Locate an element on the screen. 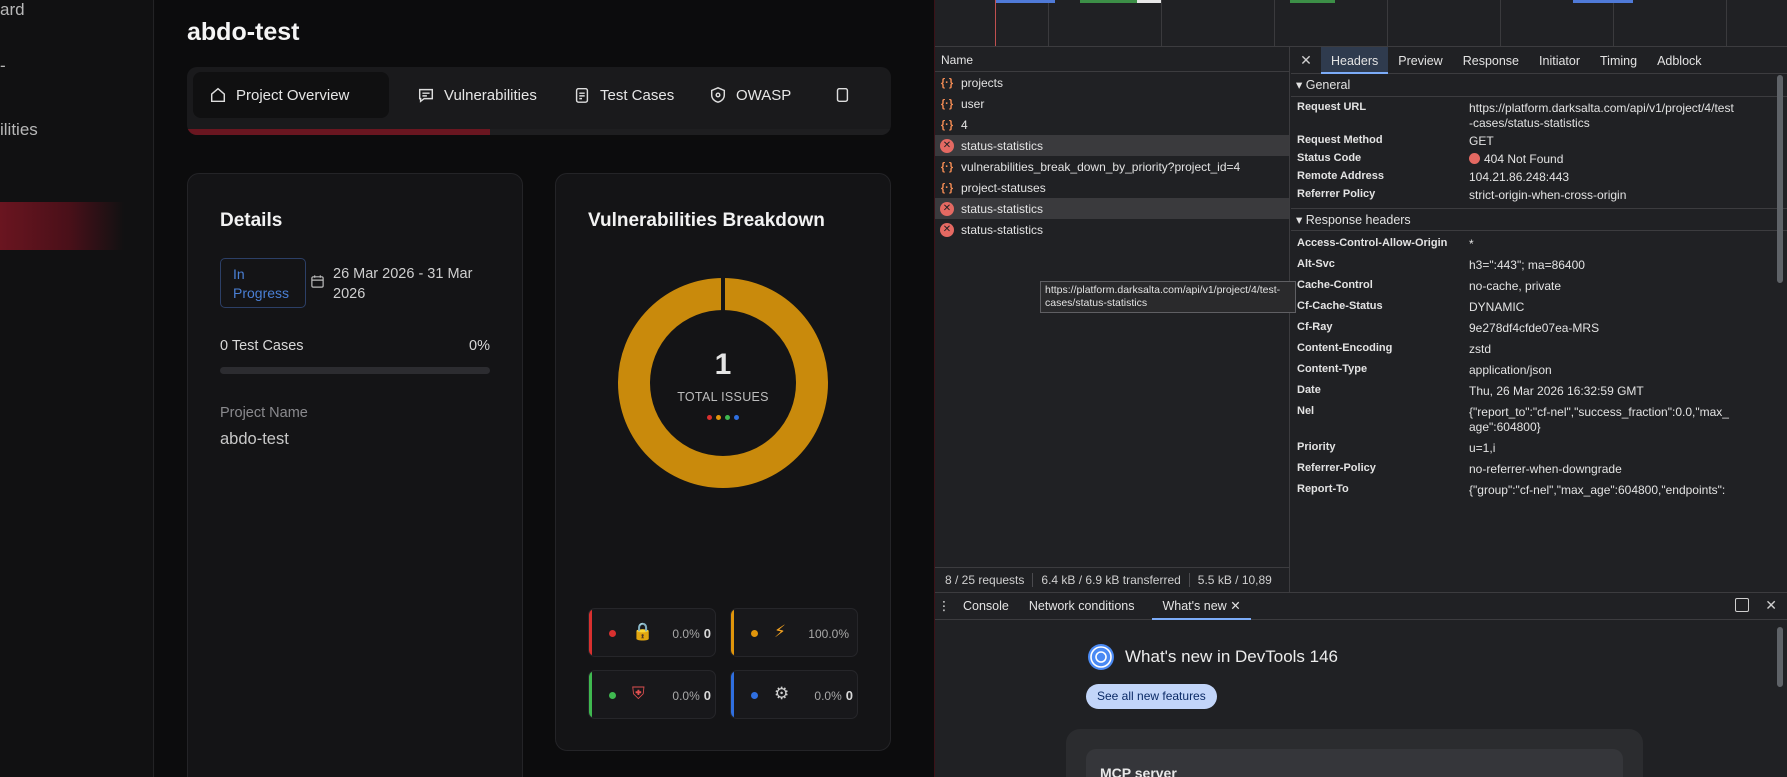 This screenshot has height=777, width=1787. tab-headers: Headers is located at coordinates (1355, 60).